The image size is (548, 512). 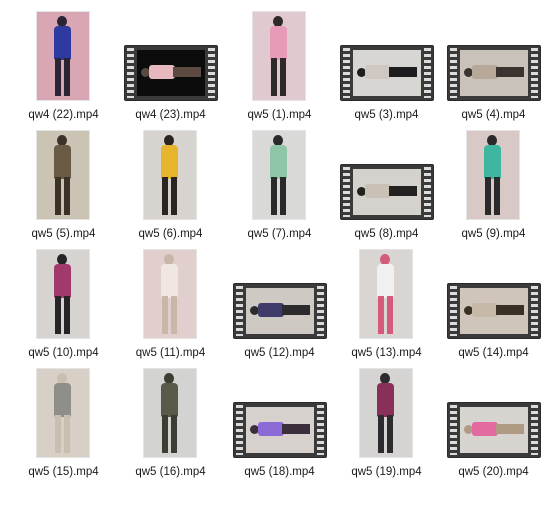 What do you see at coordinates (386, 307) in the screenshot?
I see `video-file-item: qw5 (13).mp4` at bounding box center [386, 307].